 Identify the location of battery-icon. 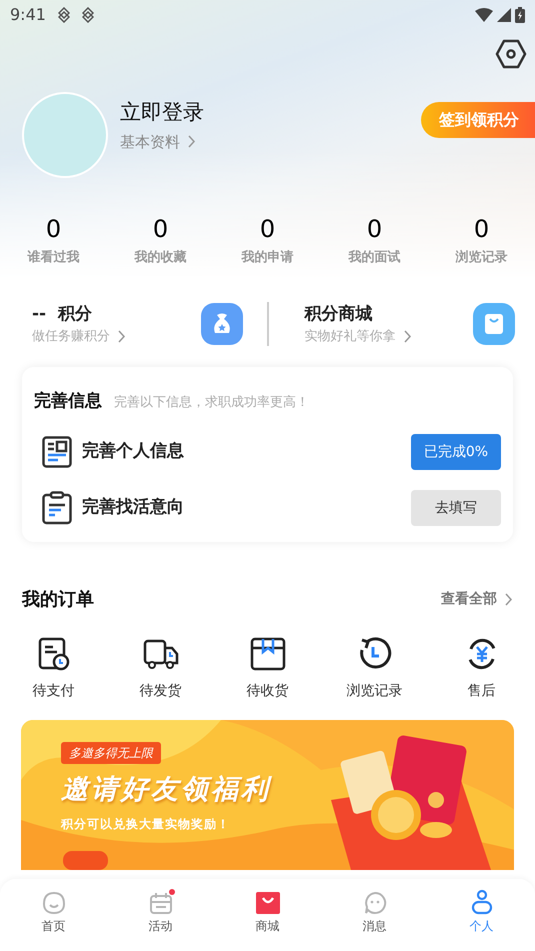
(520, 15).